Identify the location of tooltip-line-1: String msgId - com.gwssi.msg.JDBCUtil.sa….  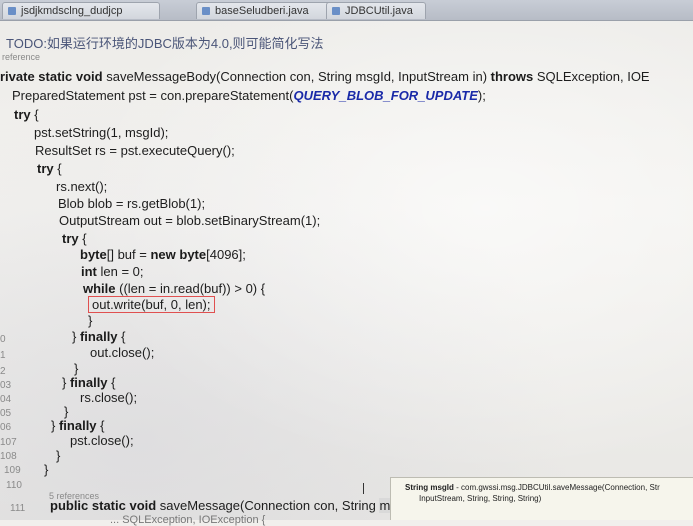
(549, 487).